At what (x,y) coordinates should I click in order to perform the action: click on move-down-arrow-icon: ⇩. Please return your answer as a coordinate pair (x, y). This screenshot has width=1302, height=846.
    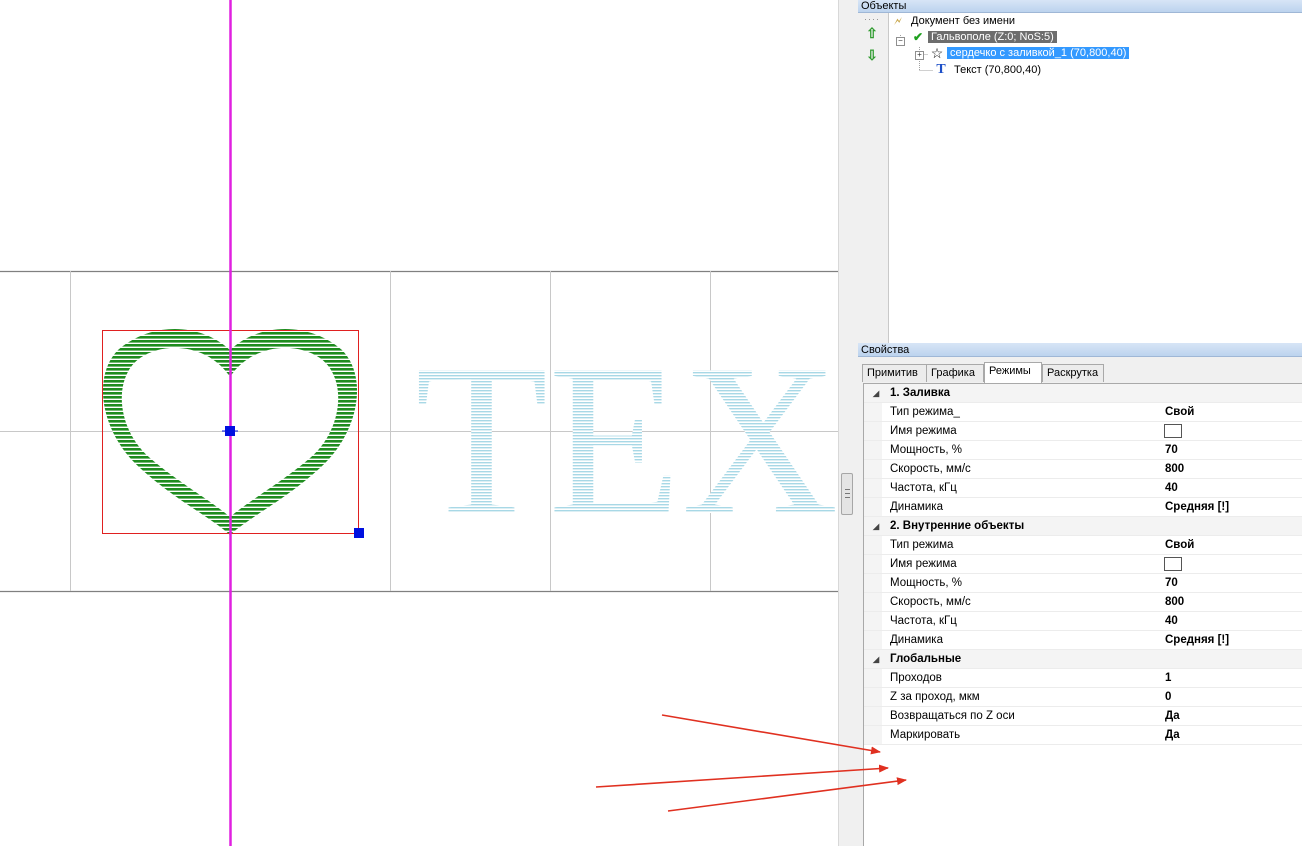
    Looking at the image, I should click on (872, 55).